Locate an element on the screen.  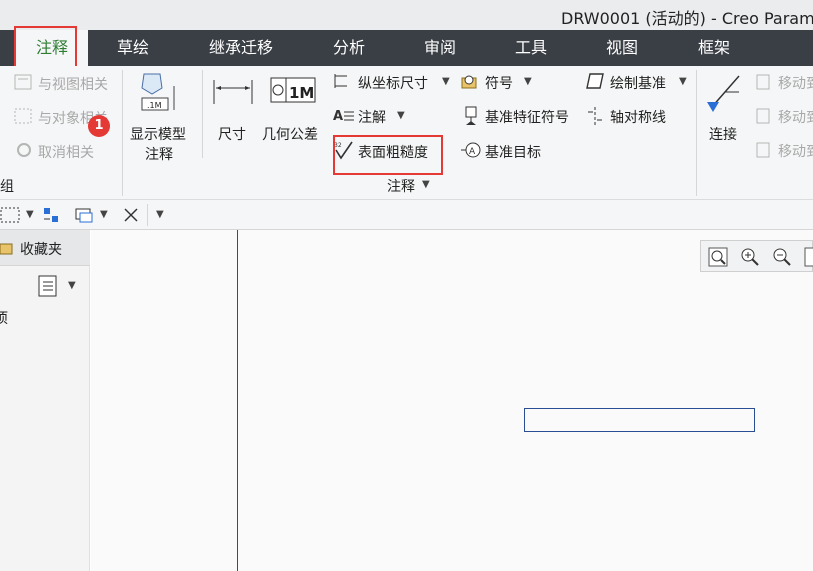
annotate-group-label: 注释 is located at coordinates (401, 187).